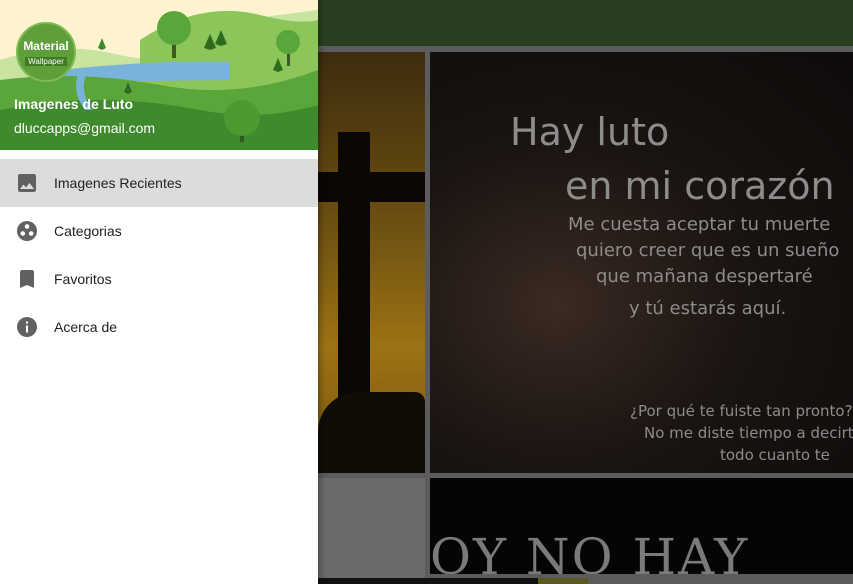 This screenshot has height=584, width=853. What do you see at coordinates (86, 327) in the screenshot?
I see `menu-item-label: Acerca de` at bounding box center [86, 327].